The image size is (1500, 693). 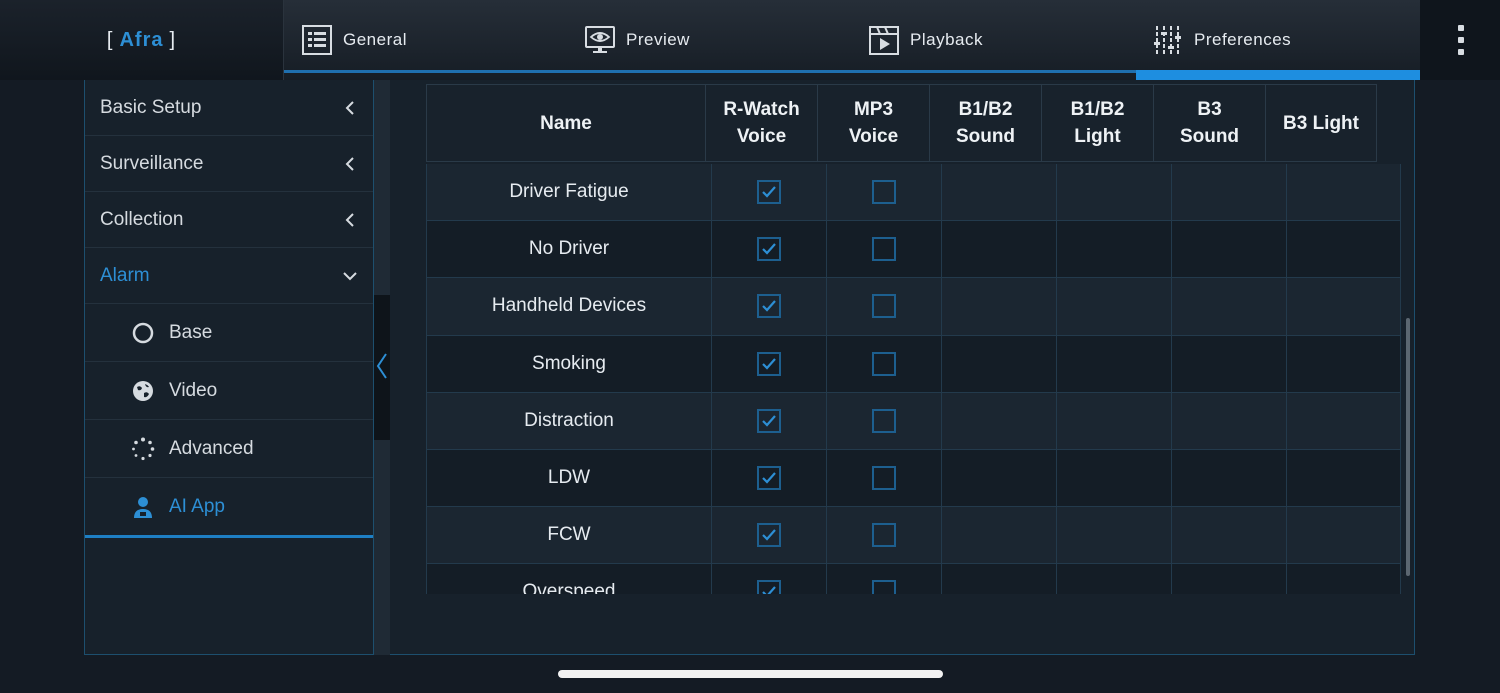 What do you see at coordinates (873, 109) in the screenshot?
I see `column-header-label: MP3` at bounding box center [873, 109].